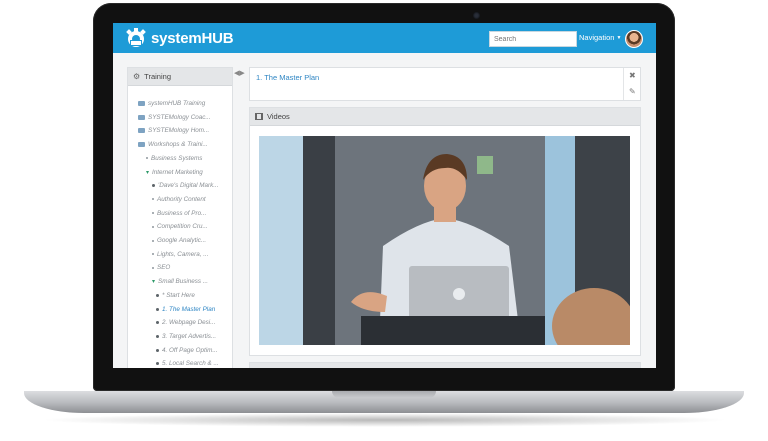 This screenshot has width=768, height=441. Describe the element at coordinates (177, 103) in the screenshot. I see `sidebar-item-label: systemHUB Training` at that location.